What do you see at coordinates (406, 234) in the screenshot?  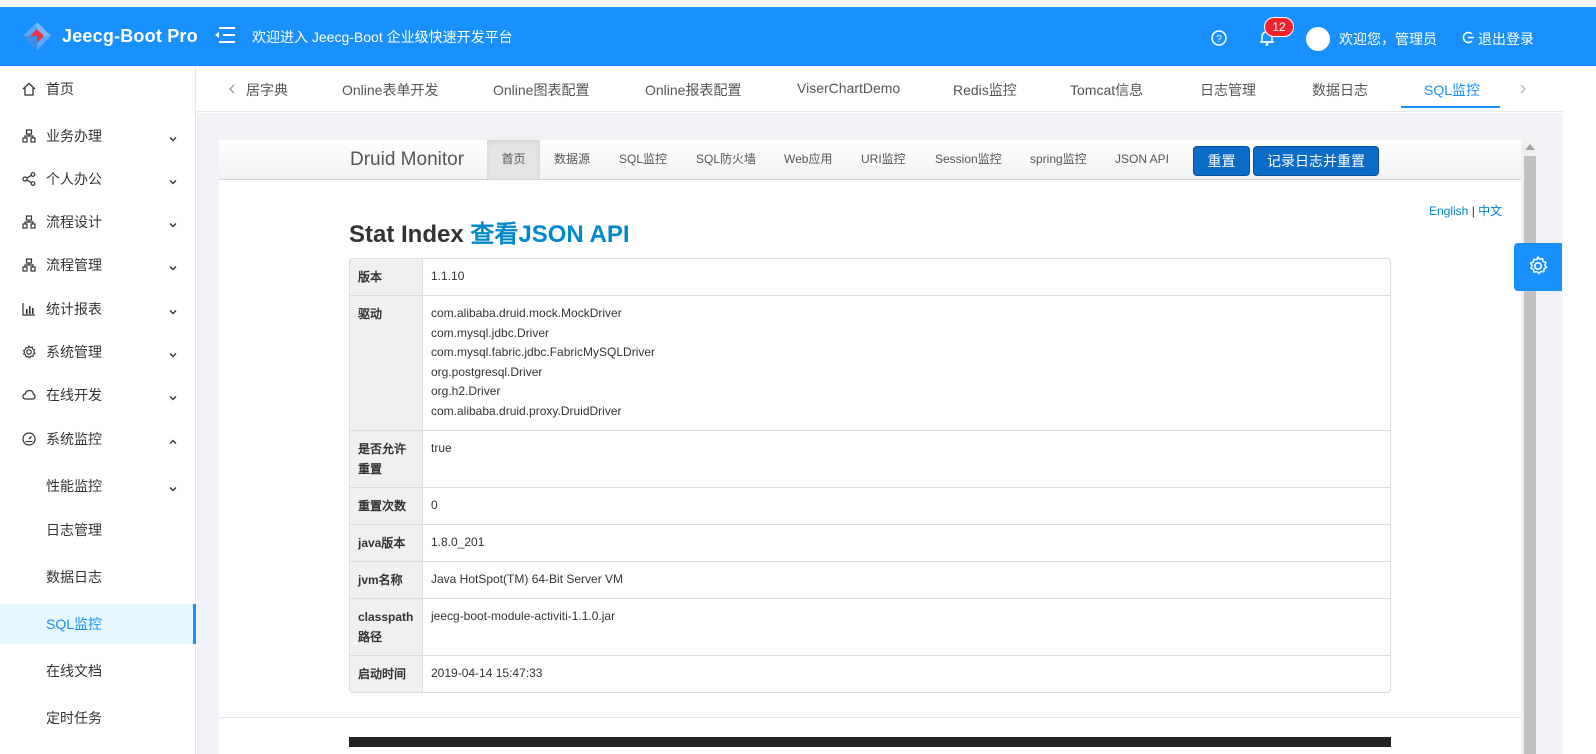 I see `stat-index-title: Stat Index` at bounding box center [406, 234].